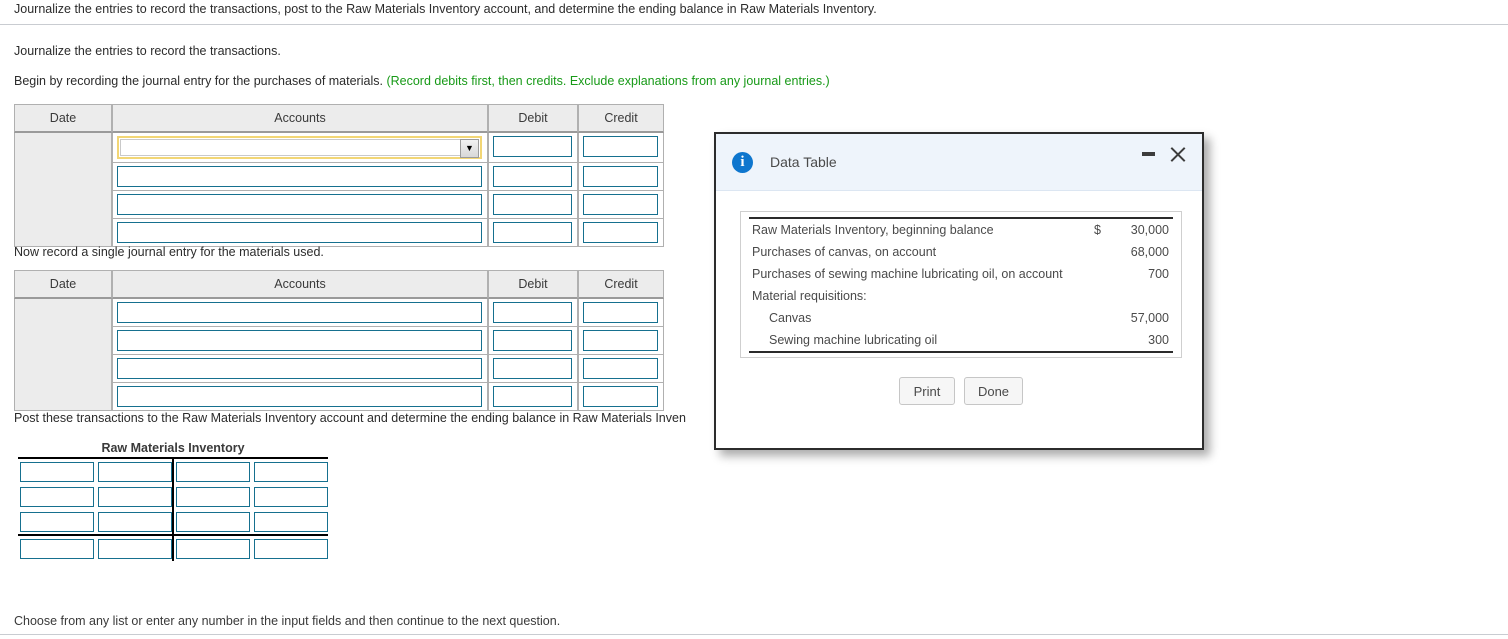 This screenshot has height=639, width=1508. Describe the element at coordinates (533, 118) in the screenshot. I see `journal1-header-debit: Debit` at that location.